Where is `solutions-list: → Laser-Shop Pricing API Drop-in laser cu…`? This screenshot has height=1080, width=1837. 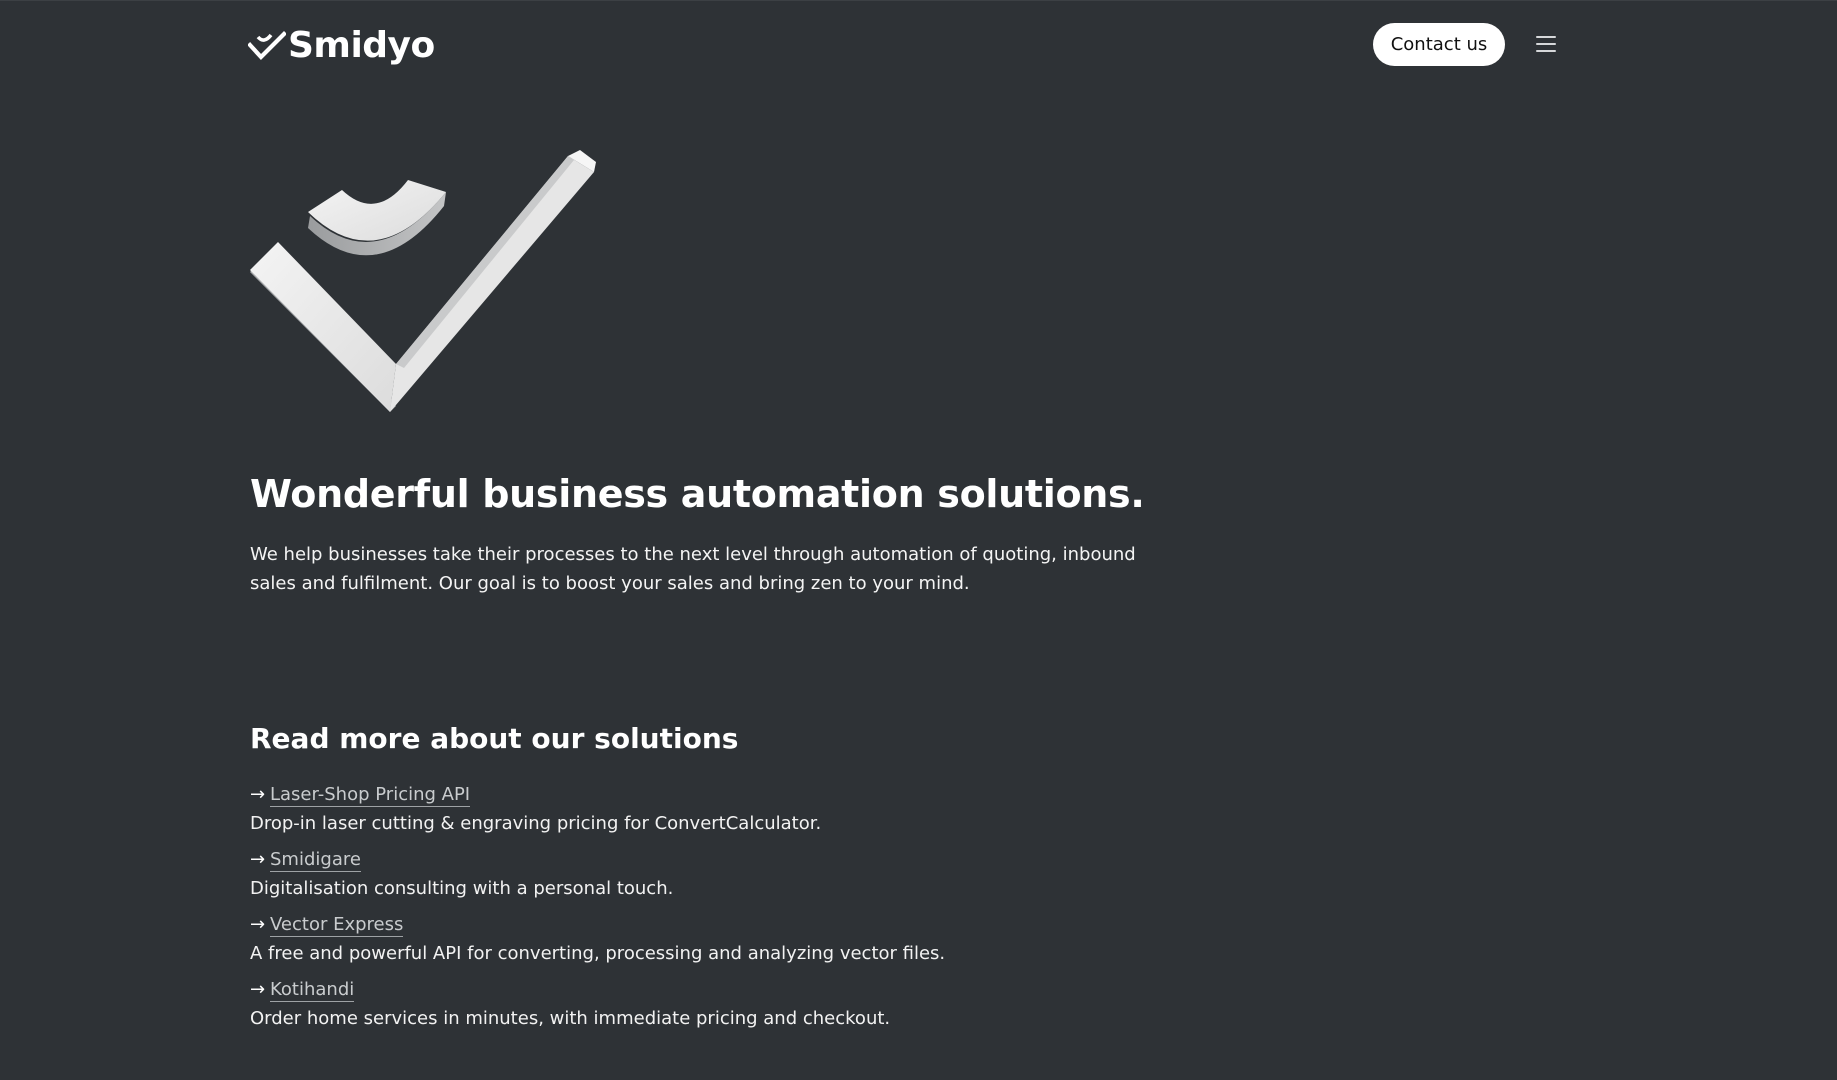
solutions-list: → Laser-Shop Pricing API Drop-in laser cu… is located at coordinates (750, 910).